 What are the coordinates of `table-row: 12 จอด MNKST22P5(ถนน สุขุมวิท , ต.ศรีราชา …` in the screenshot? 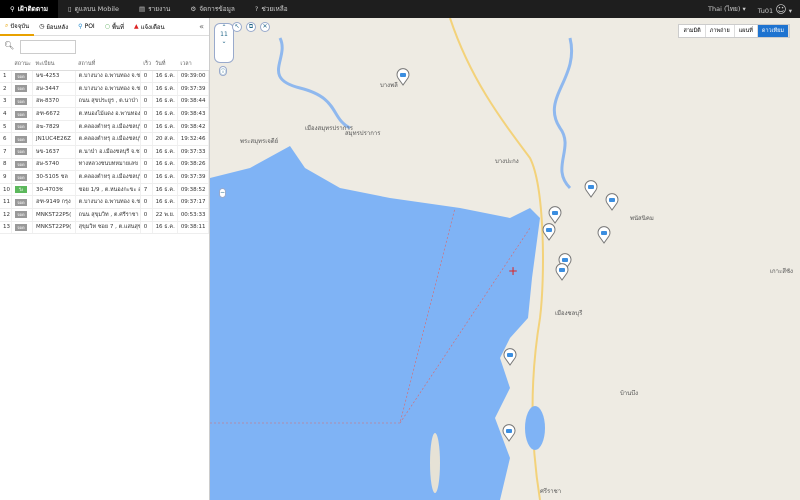 It's located at (105, 215).